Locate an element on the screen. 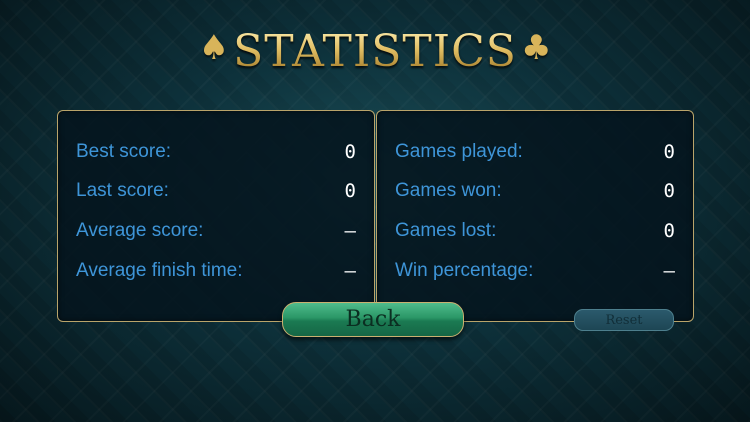 The image size is (750, 422). stat-label: Average finish time: is located at coordinates (159, 270).